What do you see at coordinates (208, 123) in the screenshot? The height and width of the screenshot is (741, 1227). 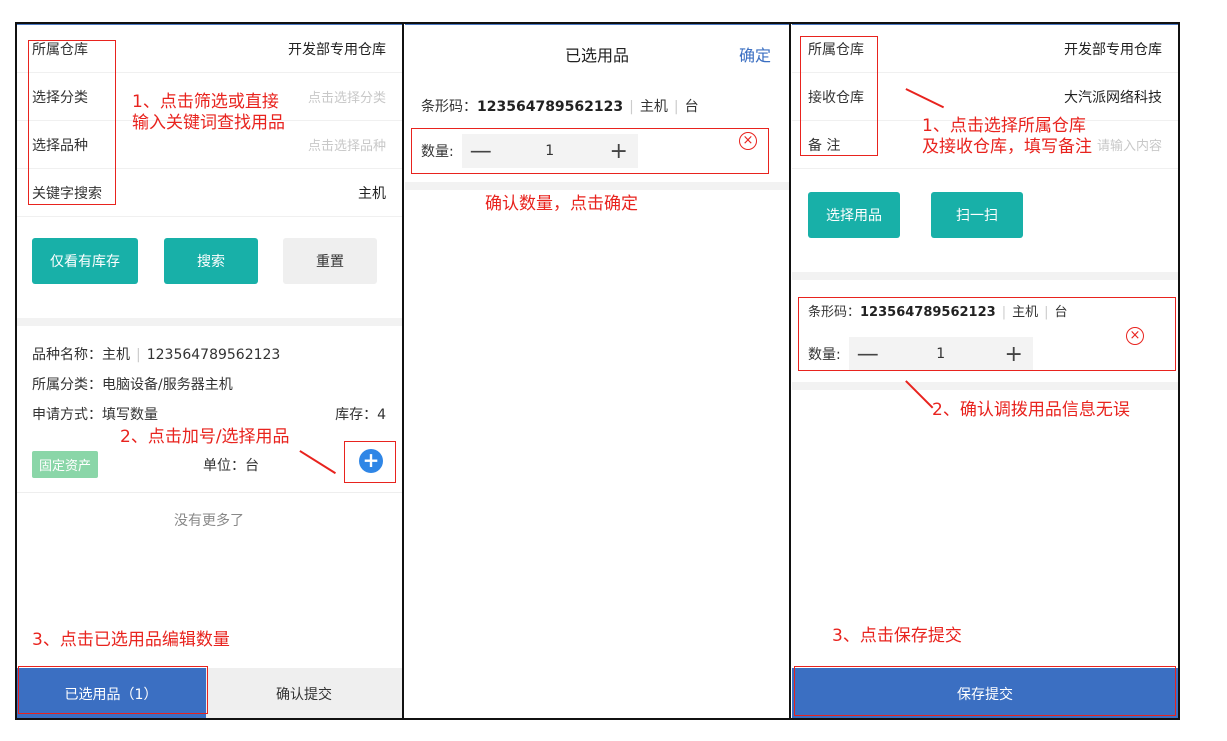 I see `annotation-step1-line2: 输入关键词查找用品` at bounding box center [208, 123].